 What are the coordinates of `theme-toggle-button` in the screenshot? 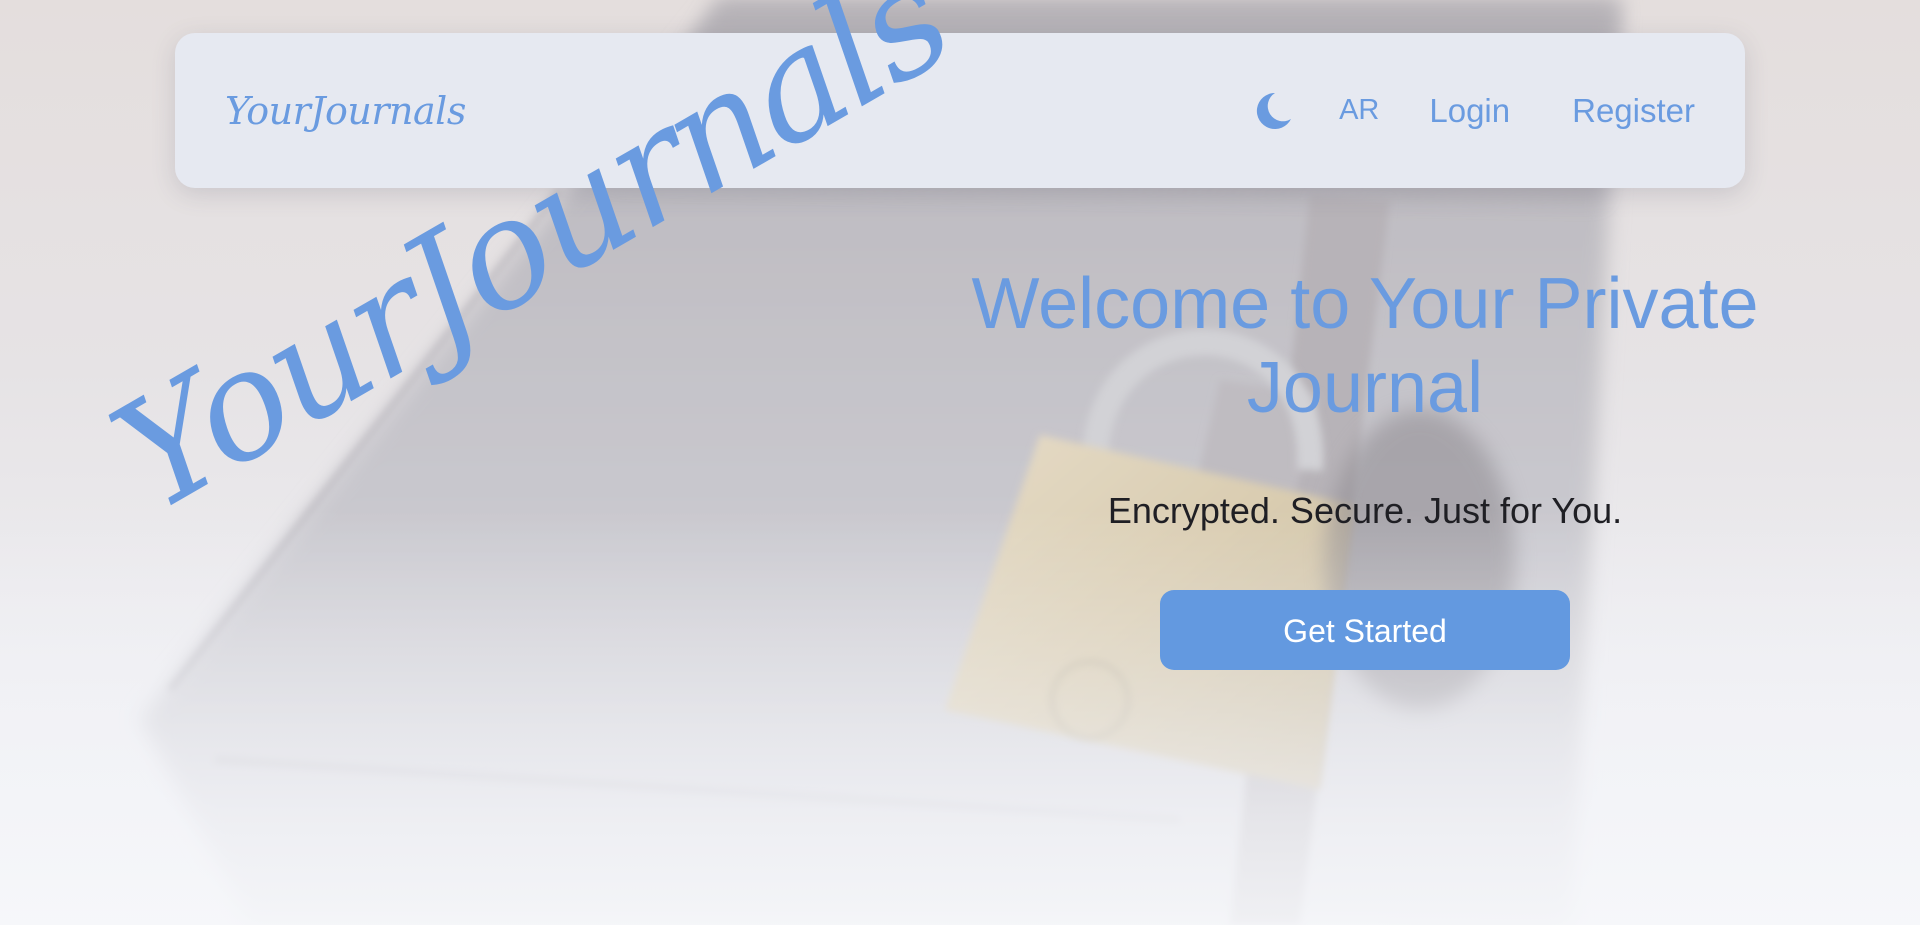 It's located at (1273, 111).